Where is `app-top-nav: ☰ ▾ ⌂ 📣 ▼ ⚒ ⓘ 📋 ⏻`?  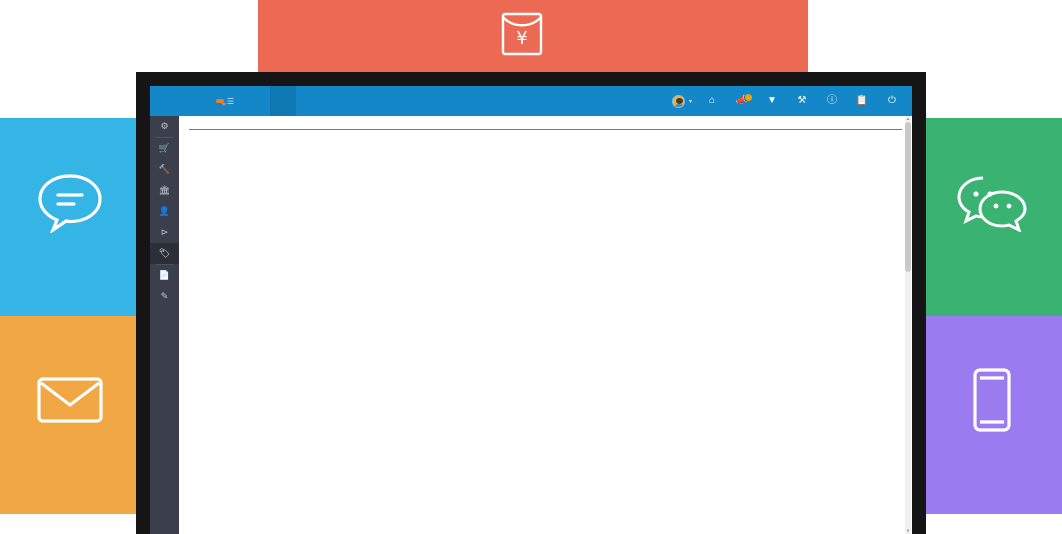 app-top-nav: ☰ ▾ ⌂ 📣 ▼ ⚒ ⓘ 📋 ⏻ is located at coordinates (531, 103).